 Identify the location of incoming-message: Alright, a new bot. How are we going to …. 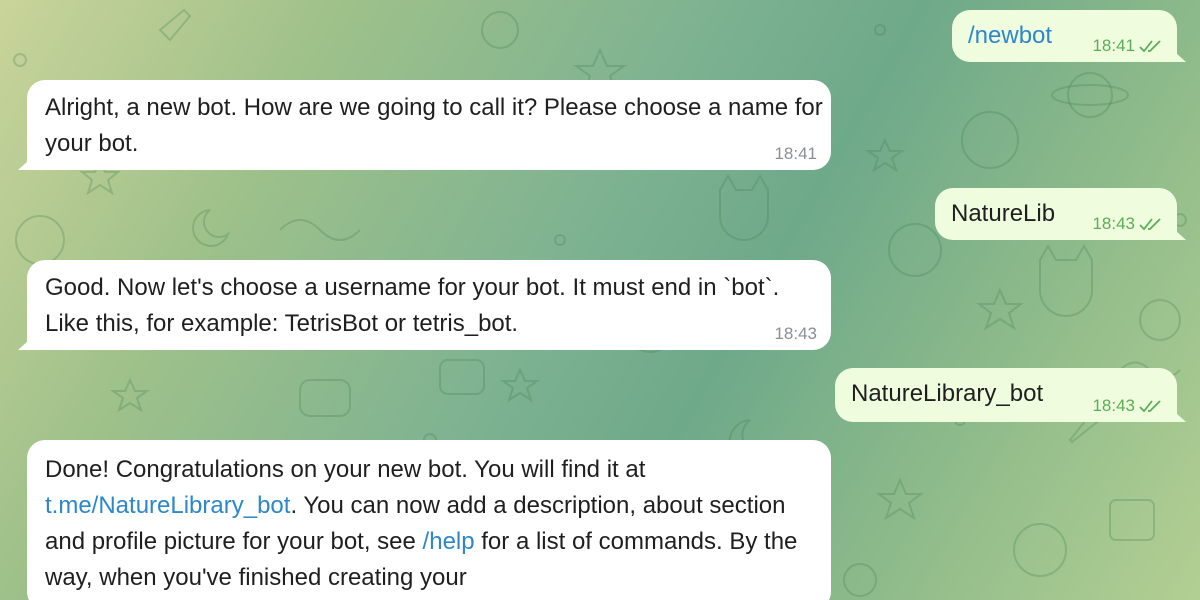
(429, 125).